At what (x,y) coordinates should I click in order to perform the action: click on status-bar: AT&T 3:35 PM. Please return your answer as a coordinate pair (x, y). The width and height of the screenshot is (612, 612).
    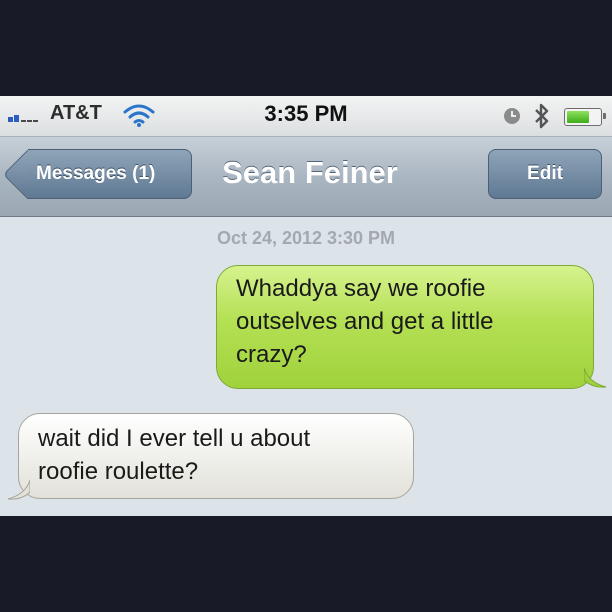
    Looking at the image, I should click on (306, 116).